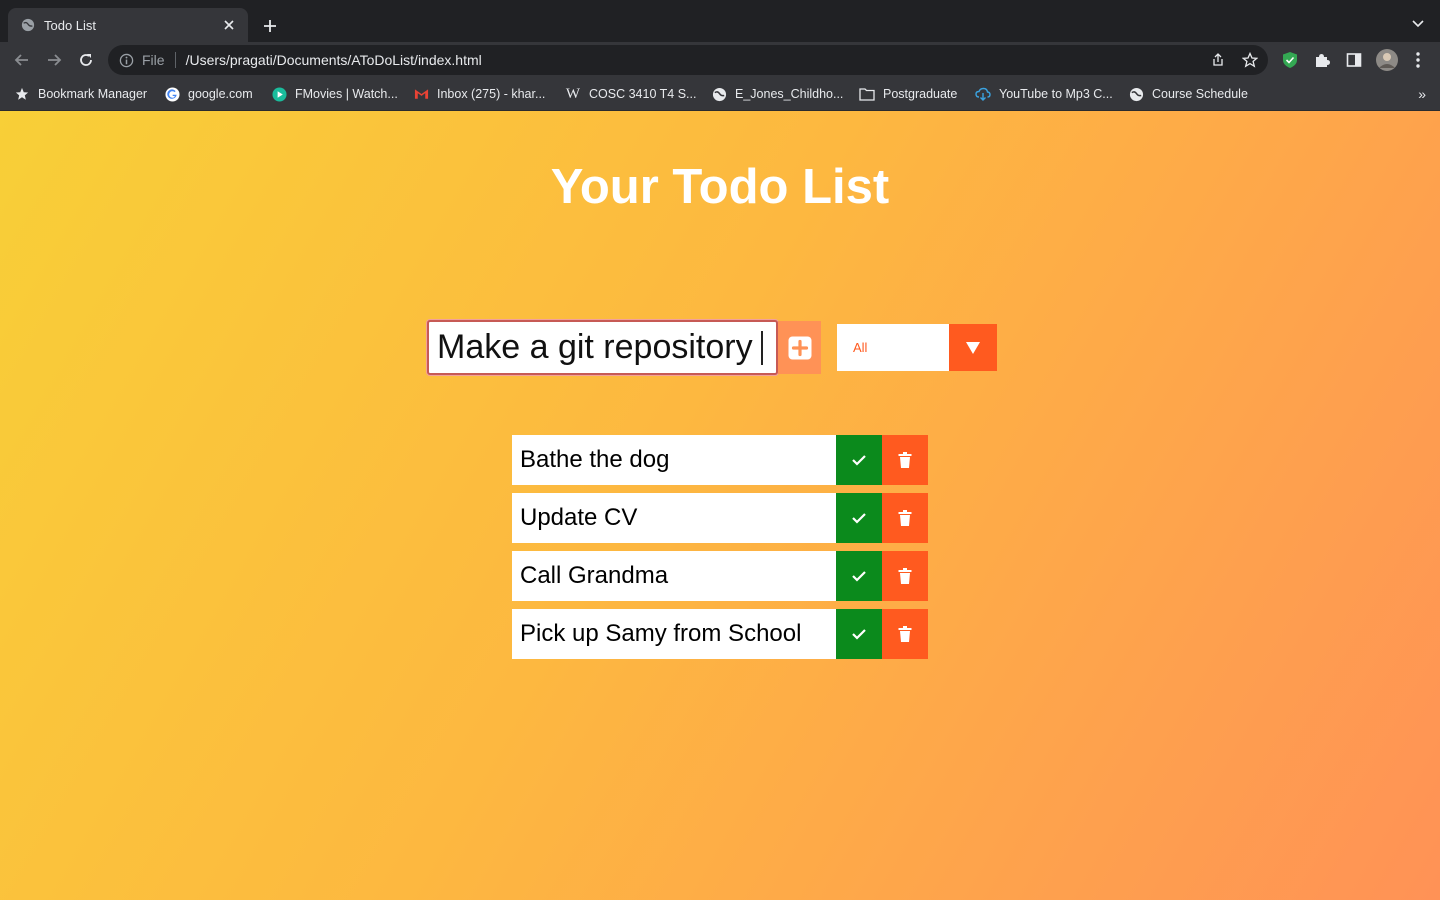 The width and height of the screenshot is (1440, 900). What do you see at coordinates (573, 93) in the screenshot?
I see `wikipedia-icon: W` at bounding box center [573, 93].